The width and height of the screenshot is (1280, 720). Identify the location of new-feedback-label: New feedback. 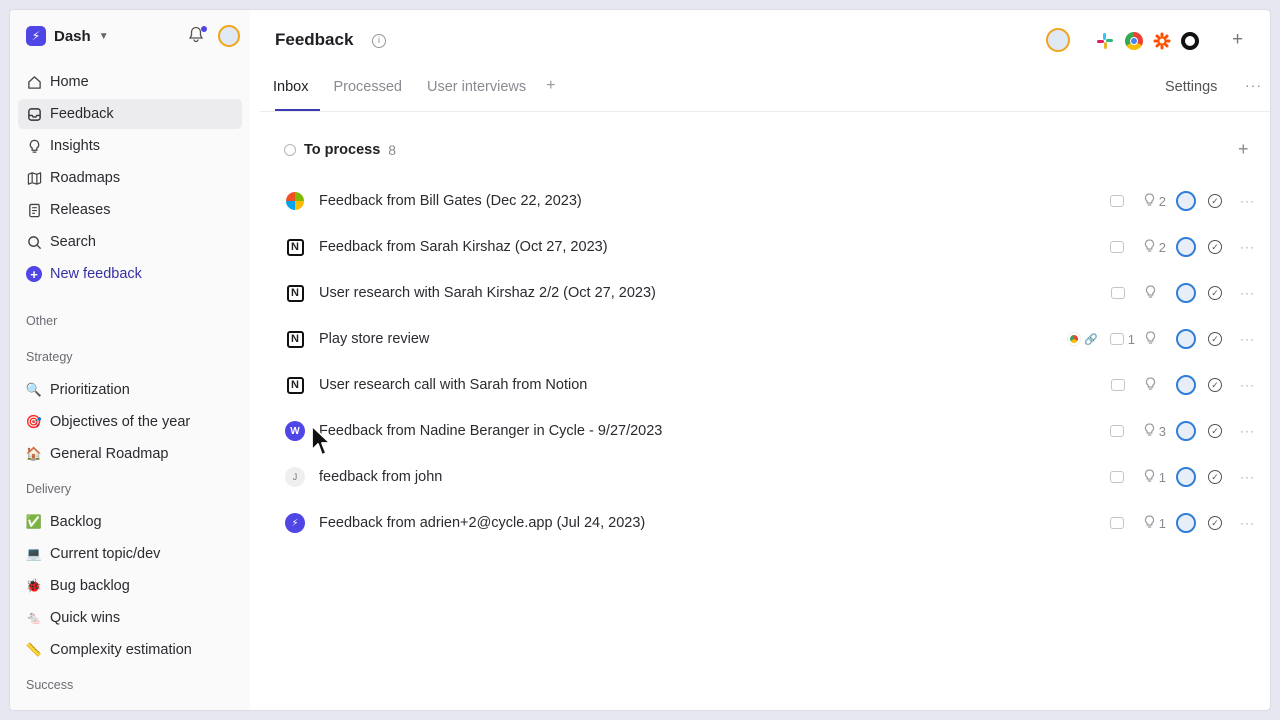
(96, 274).